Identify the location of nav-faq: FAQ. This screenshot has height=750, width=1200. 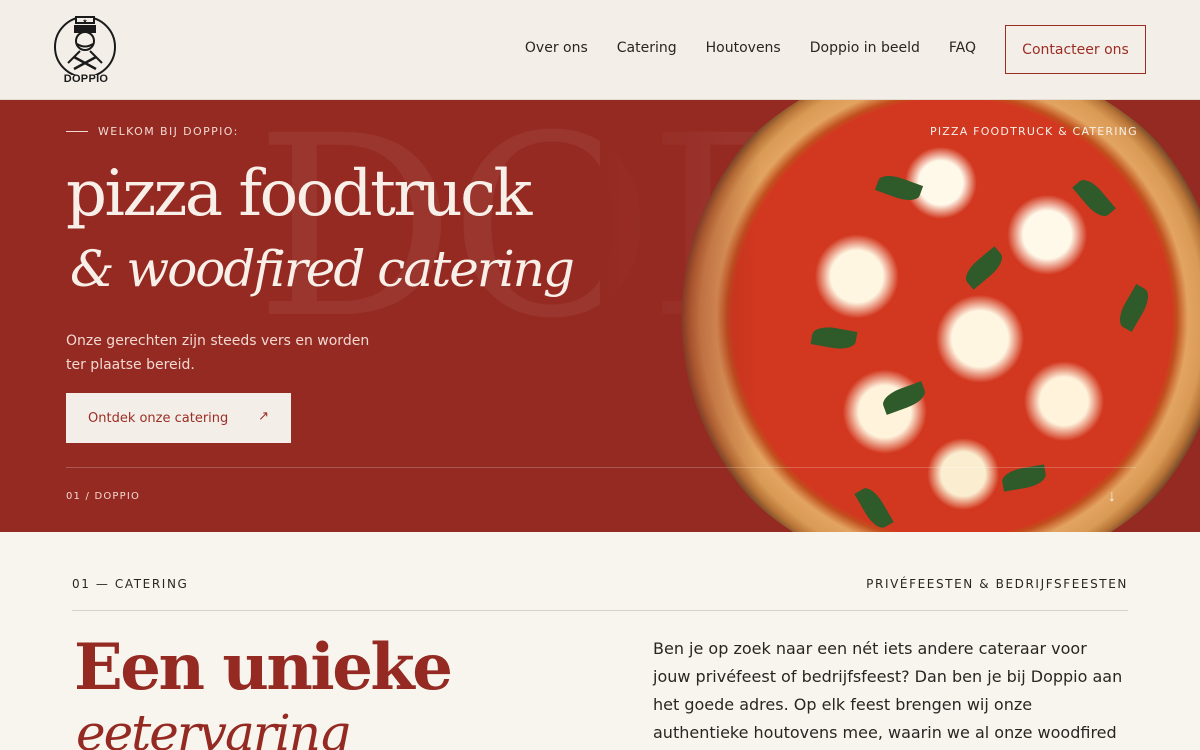
(962, 48).